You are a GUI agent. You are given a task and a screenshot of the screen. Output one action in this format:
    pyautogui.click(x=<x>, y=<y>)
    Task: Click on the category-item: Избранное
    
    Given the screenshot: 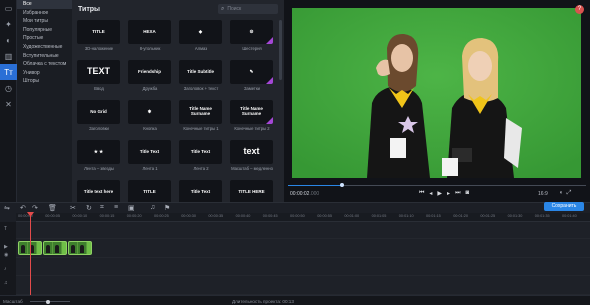 What is the action you would take?
    pyautogui.click(x=44, y=13)
    